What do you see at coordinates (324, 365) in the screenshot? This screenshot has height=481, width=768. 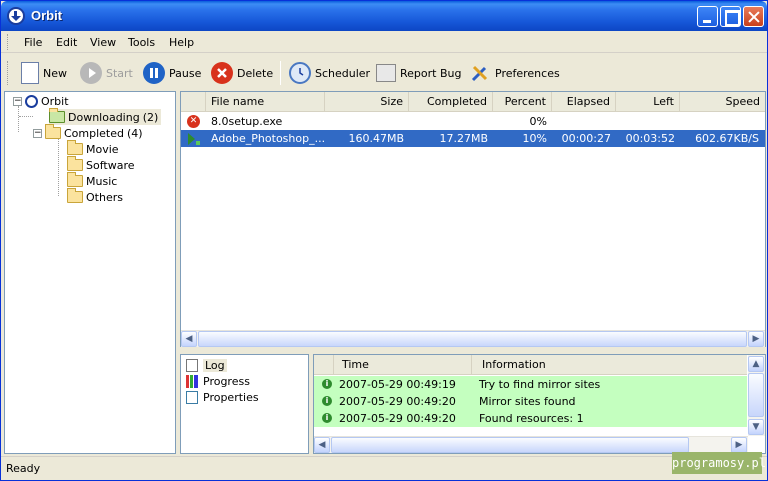 I see `column-icon` at bounding box center [324, 365].